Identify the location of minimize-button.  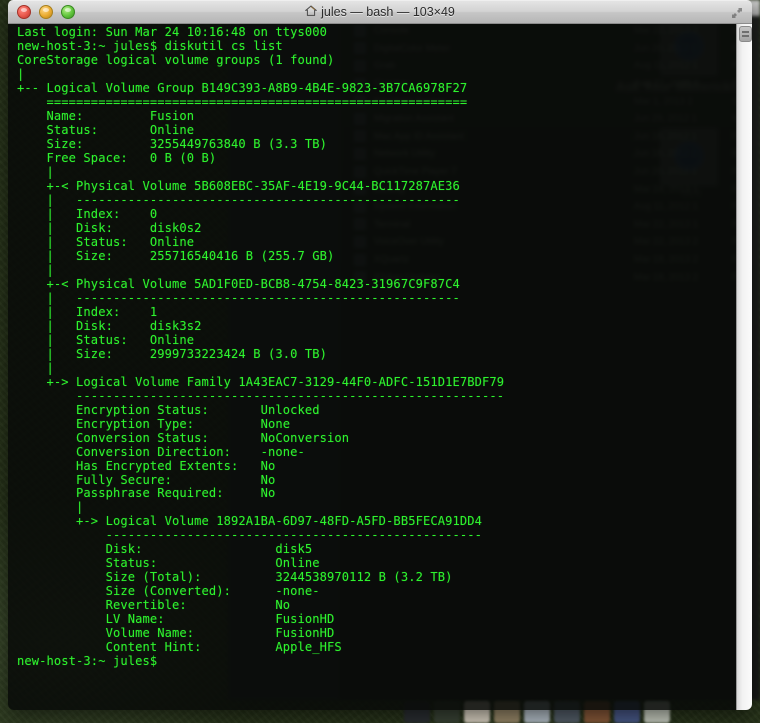
(46, 12).